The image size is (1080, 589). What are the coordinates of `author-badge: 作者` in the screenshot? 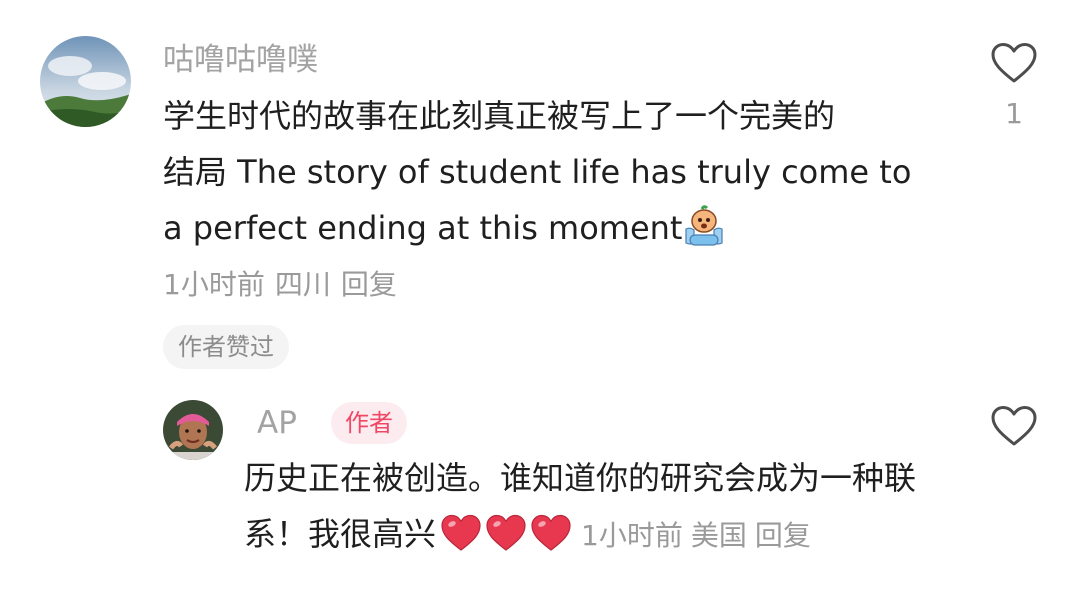 It's located at (369, 423).